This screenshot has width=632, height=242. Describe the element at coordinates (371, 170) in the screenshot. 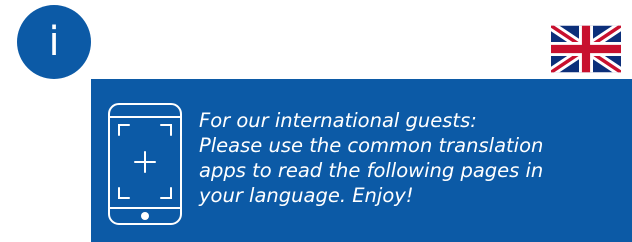

I see `message-line: apps to read the following pages in` at that location.